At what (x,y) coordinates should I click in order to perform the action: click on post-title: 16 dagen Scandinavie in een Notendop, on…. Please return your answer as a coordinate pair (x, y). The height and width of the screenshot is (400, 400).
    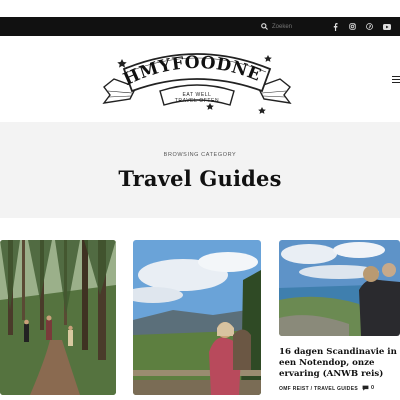
    Looking at the image, I should click on (339, 363).